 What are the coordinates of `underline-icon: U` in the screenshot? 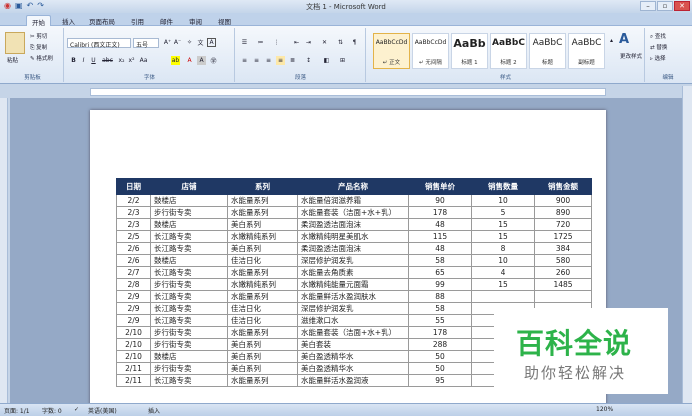 It's located at (93, 60).